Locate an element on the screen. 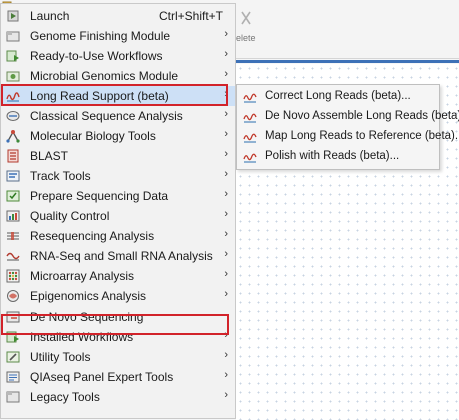 The height and width of the screenshot is (420, 459). menu-item-molecular-biology-tools: Molecular Biology Tools › is located at coordinates (118, 136).